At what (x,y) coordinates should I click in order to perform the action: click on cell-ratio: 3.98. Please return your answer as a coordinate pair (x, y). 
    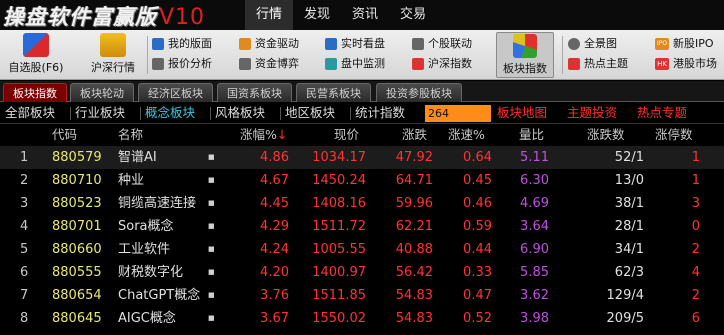
    Looking at the image, I should click on (534, 318).